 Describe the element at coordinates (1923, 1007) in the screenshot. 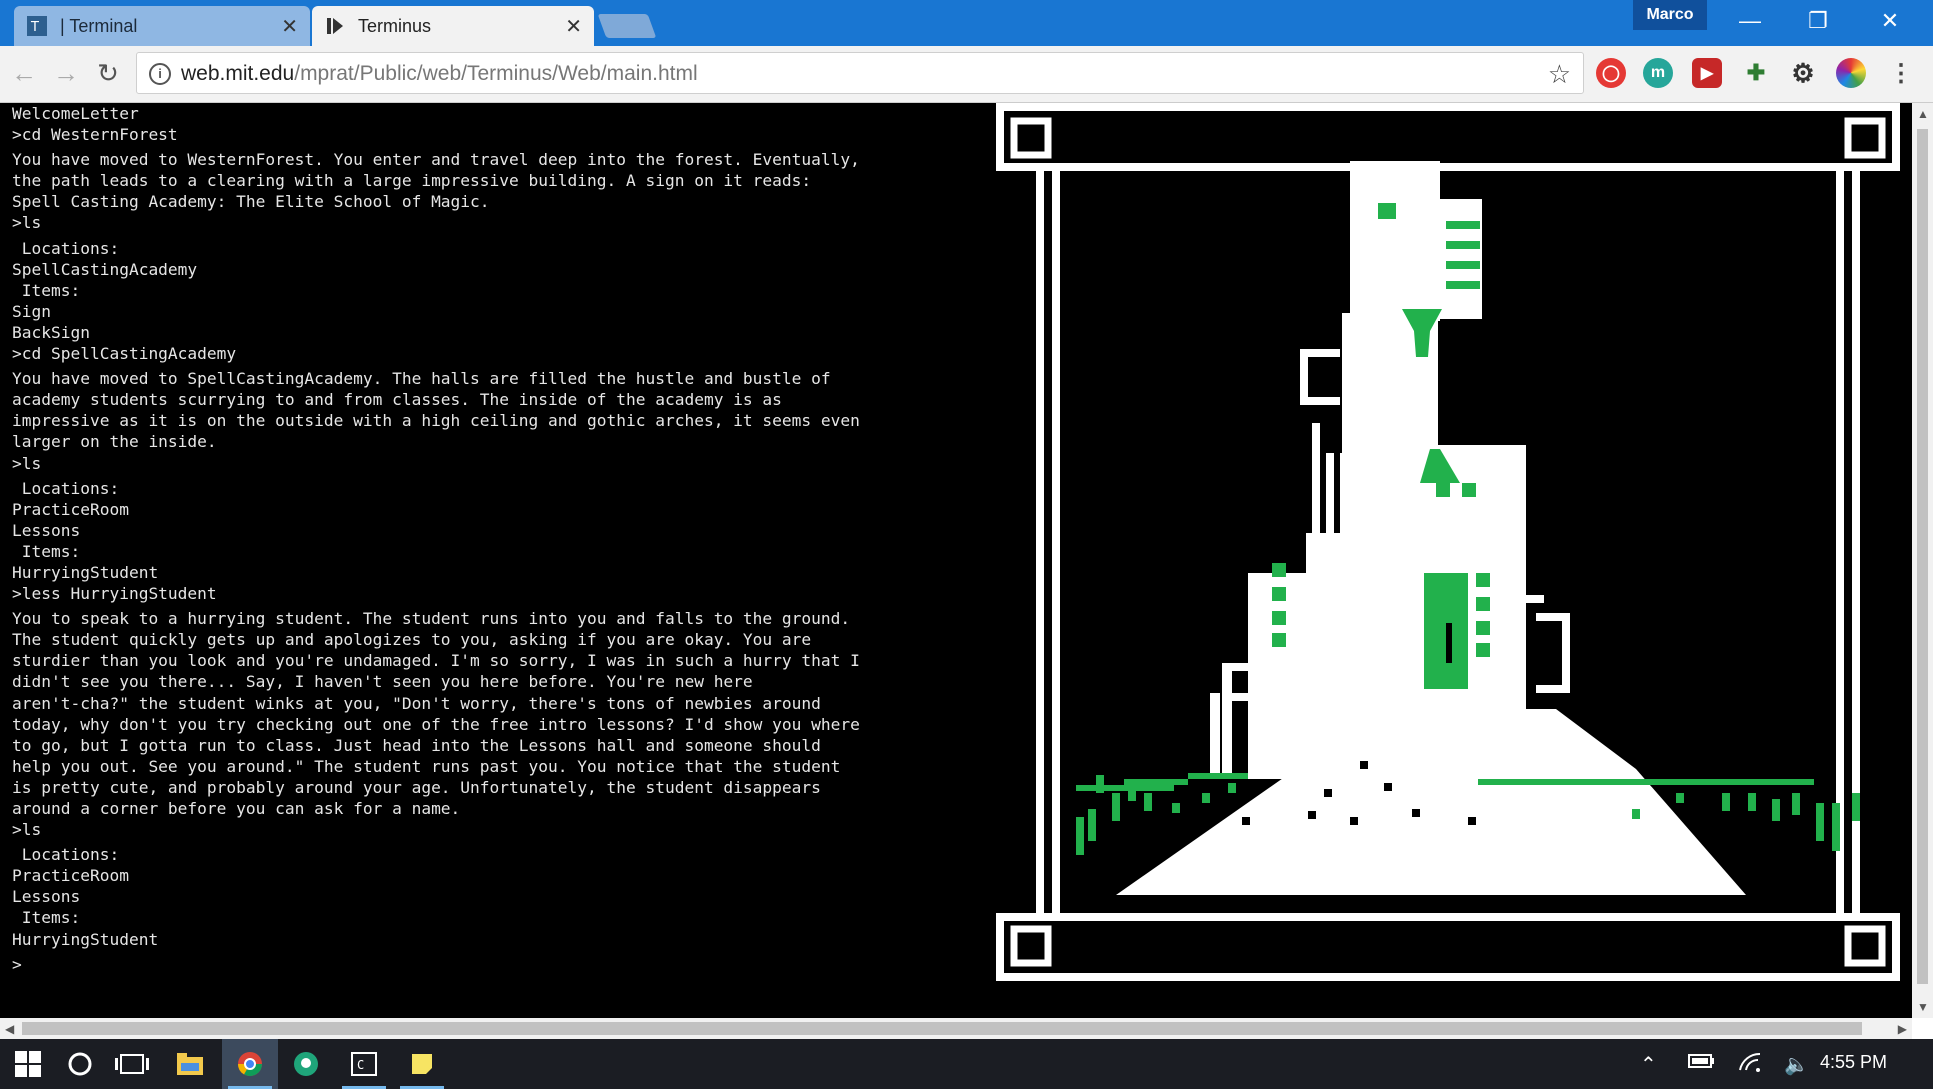

I see `scroll-down-icon: ▼` at that location.